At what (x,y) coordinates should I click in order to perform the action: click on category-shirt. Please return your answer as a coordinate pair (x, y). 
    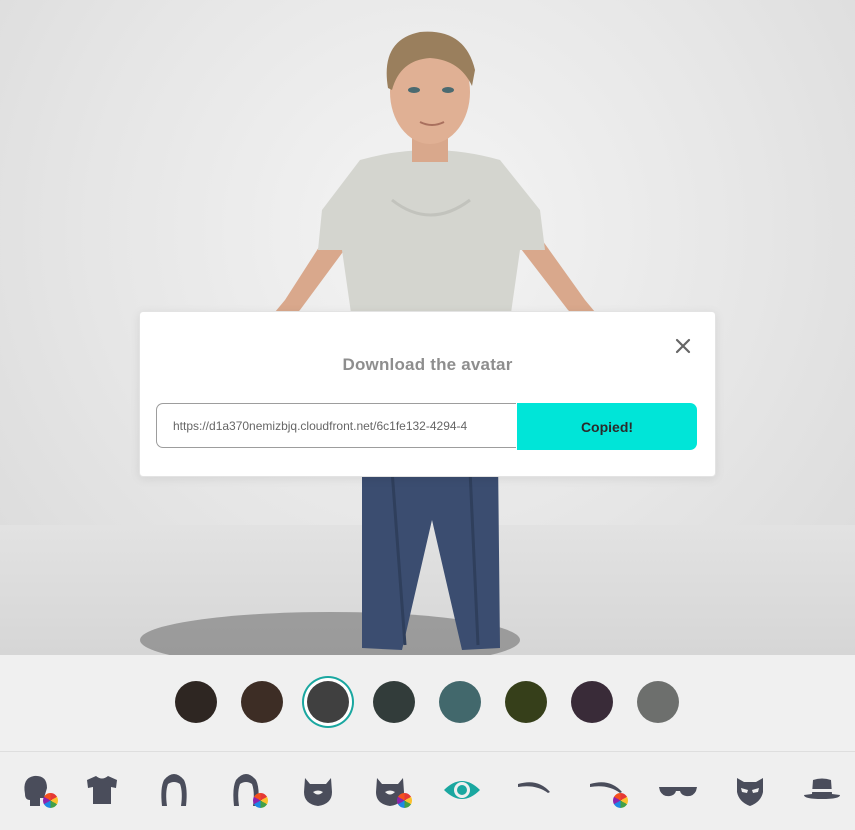
    Looking at the image, I should click on (102, 790).